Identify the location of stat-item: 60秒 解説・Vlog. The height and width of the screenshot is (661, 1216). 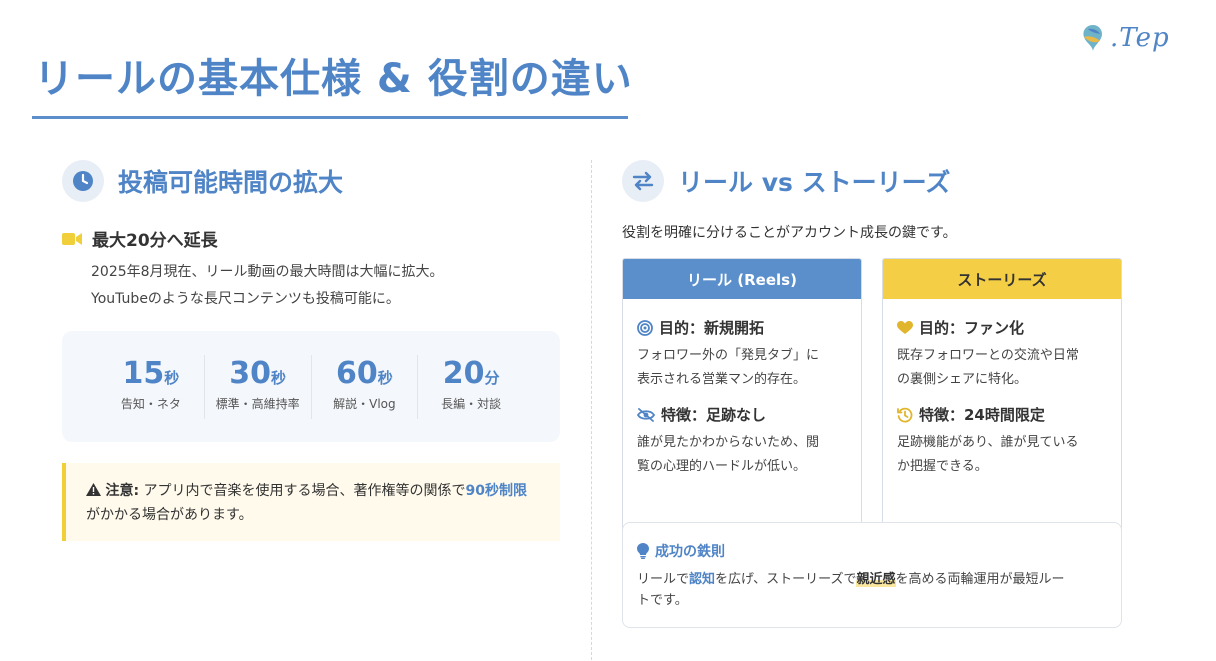
(364, 386).